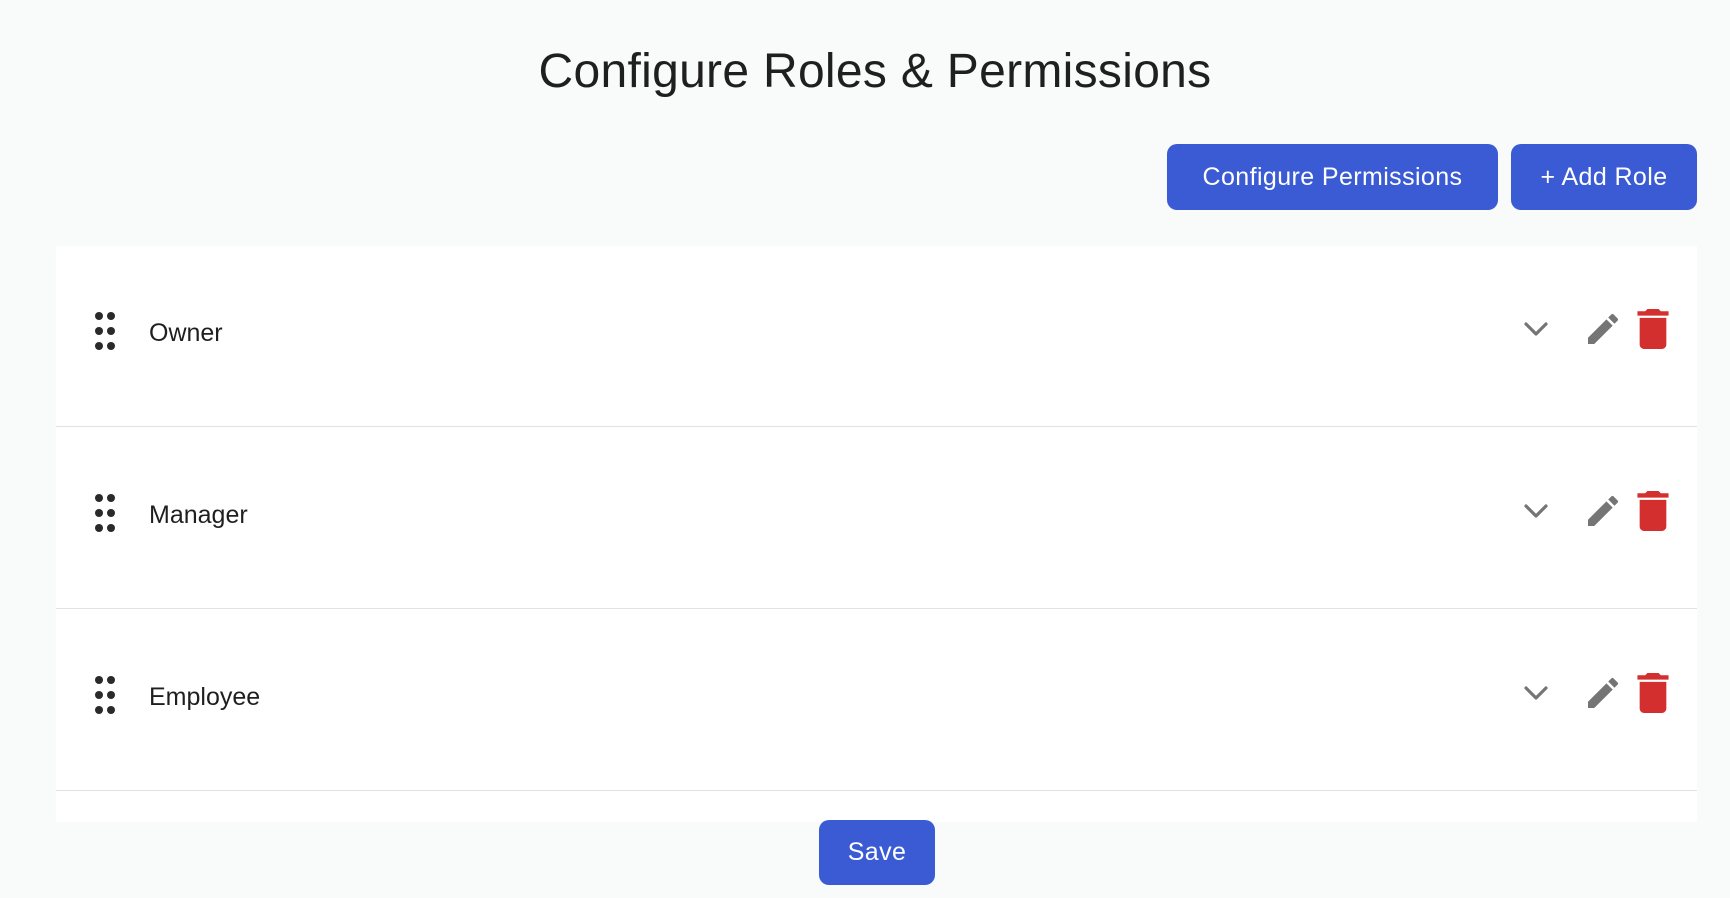 The width and height of the screenshot is (1730, 898). What do you see at coordinates (205, 697) in the screenshot?
I see `role-name: Employee` at bounding box center [205, 697].